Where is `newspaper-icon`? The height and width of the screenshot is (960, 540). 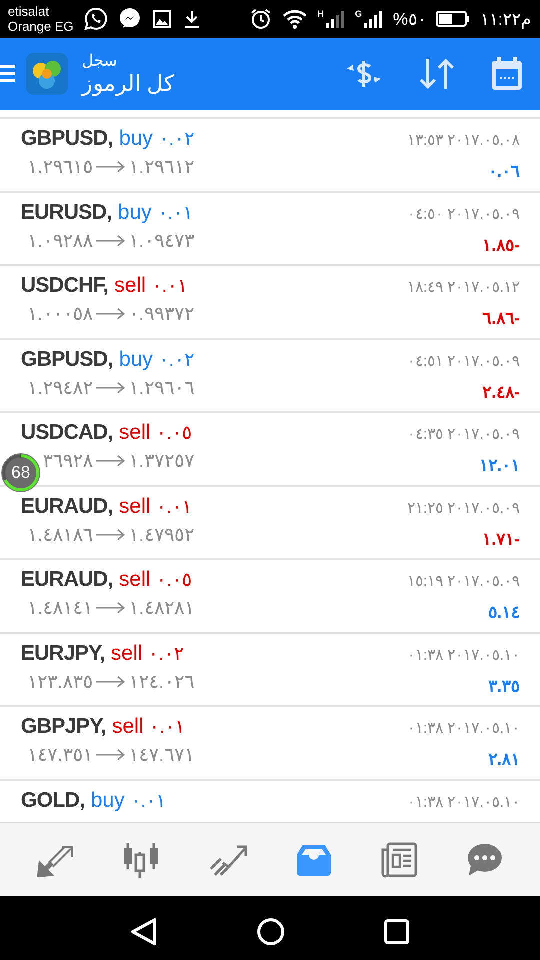
newspaper-icon is located at coordinates (399, 860).